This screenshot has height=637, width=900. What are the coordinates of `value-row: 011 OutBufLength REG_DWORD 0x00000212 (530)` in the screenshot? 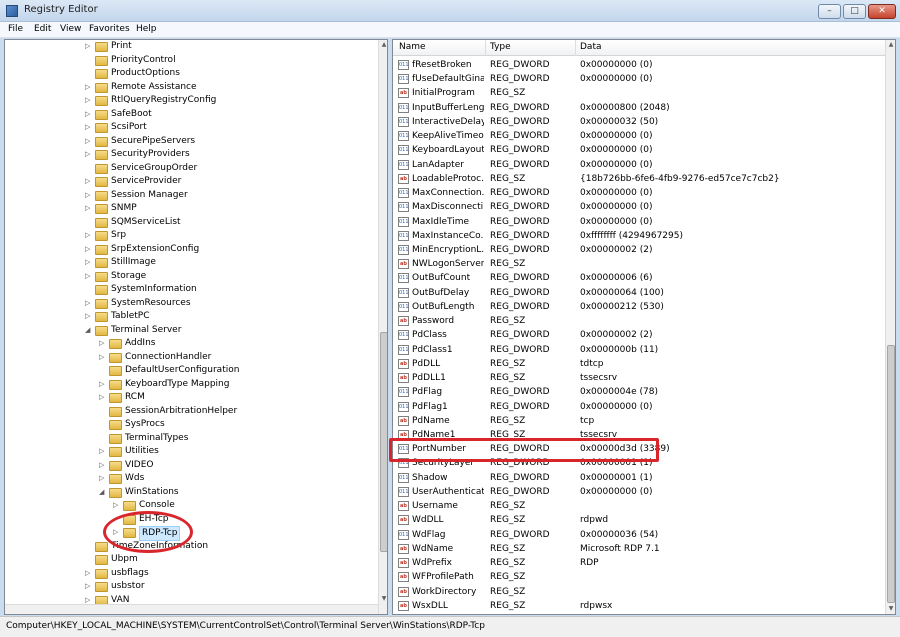 It's located at (638, 307).